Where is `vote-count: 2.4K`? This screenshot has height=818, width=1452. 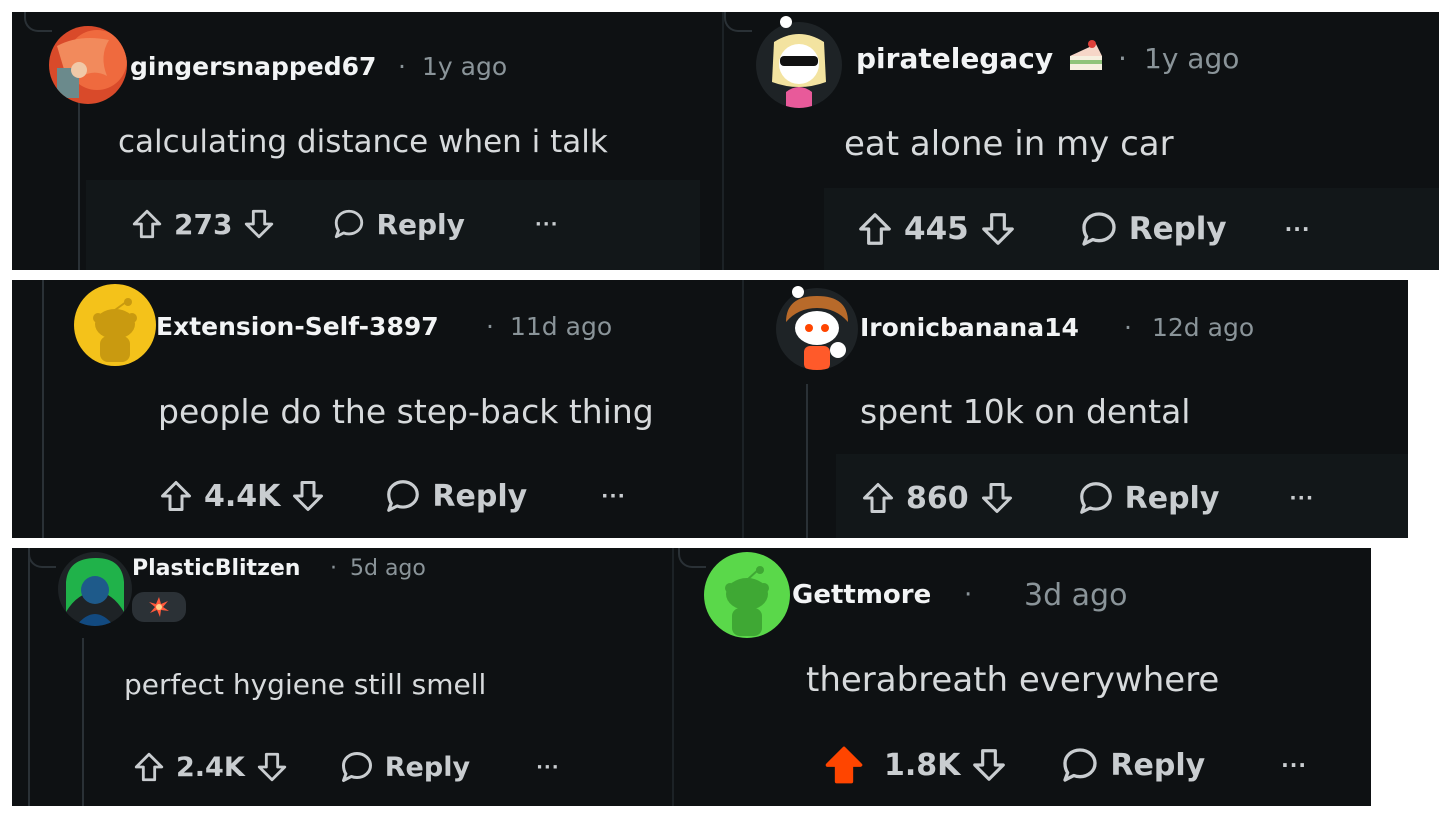 vote-count: 2.4K is located at coordinates (210, 767).